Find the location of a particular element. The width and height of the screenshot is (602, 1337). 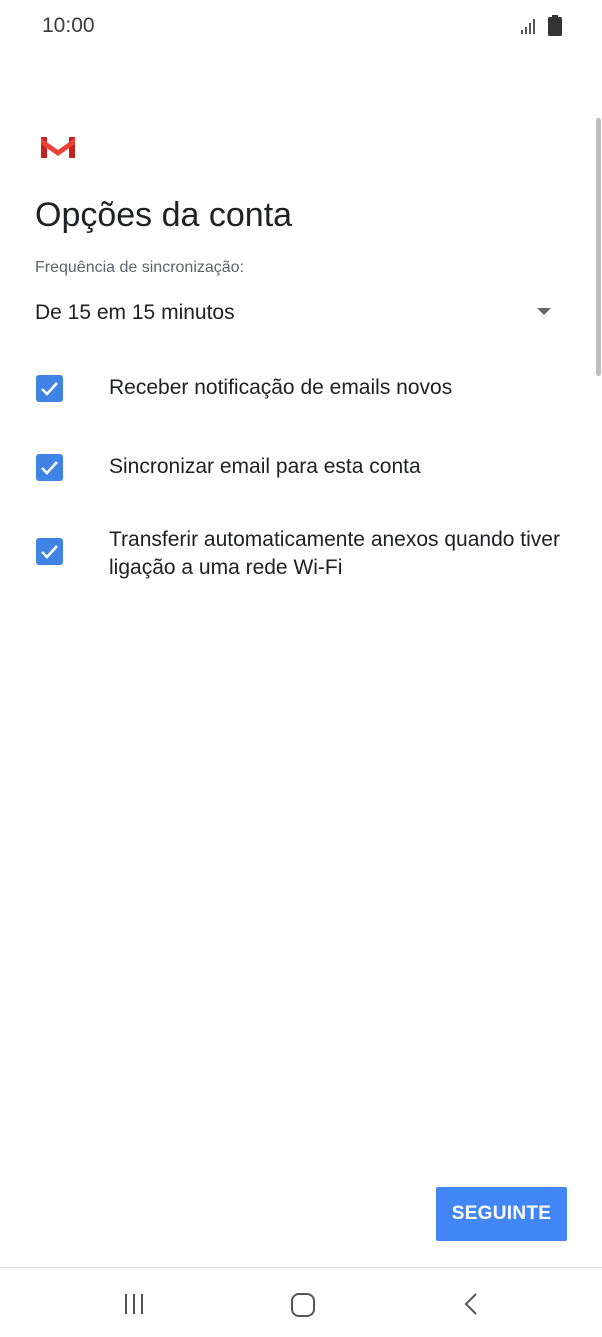

status-bar: 10:00 is located at coordinates (301, 26).